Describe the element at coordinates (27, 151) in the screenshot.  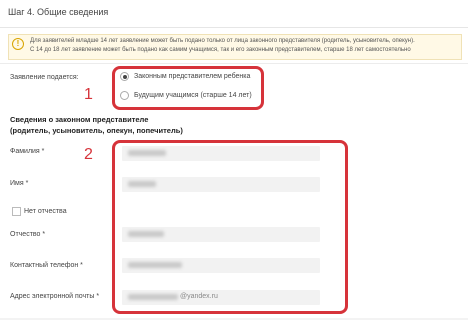
I see `surname-label: Фамилия *` at that location.